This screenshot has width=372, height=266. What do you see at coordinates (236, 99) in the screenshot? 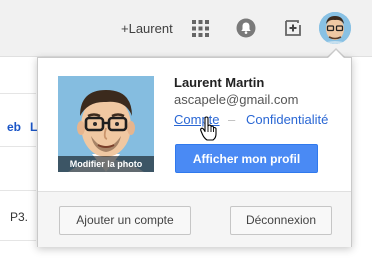
I see `account-email: ascapele@gmail.com` at bounding box center [236, 99].